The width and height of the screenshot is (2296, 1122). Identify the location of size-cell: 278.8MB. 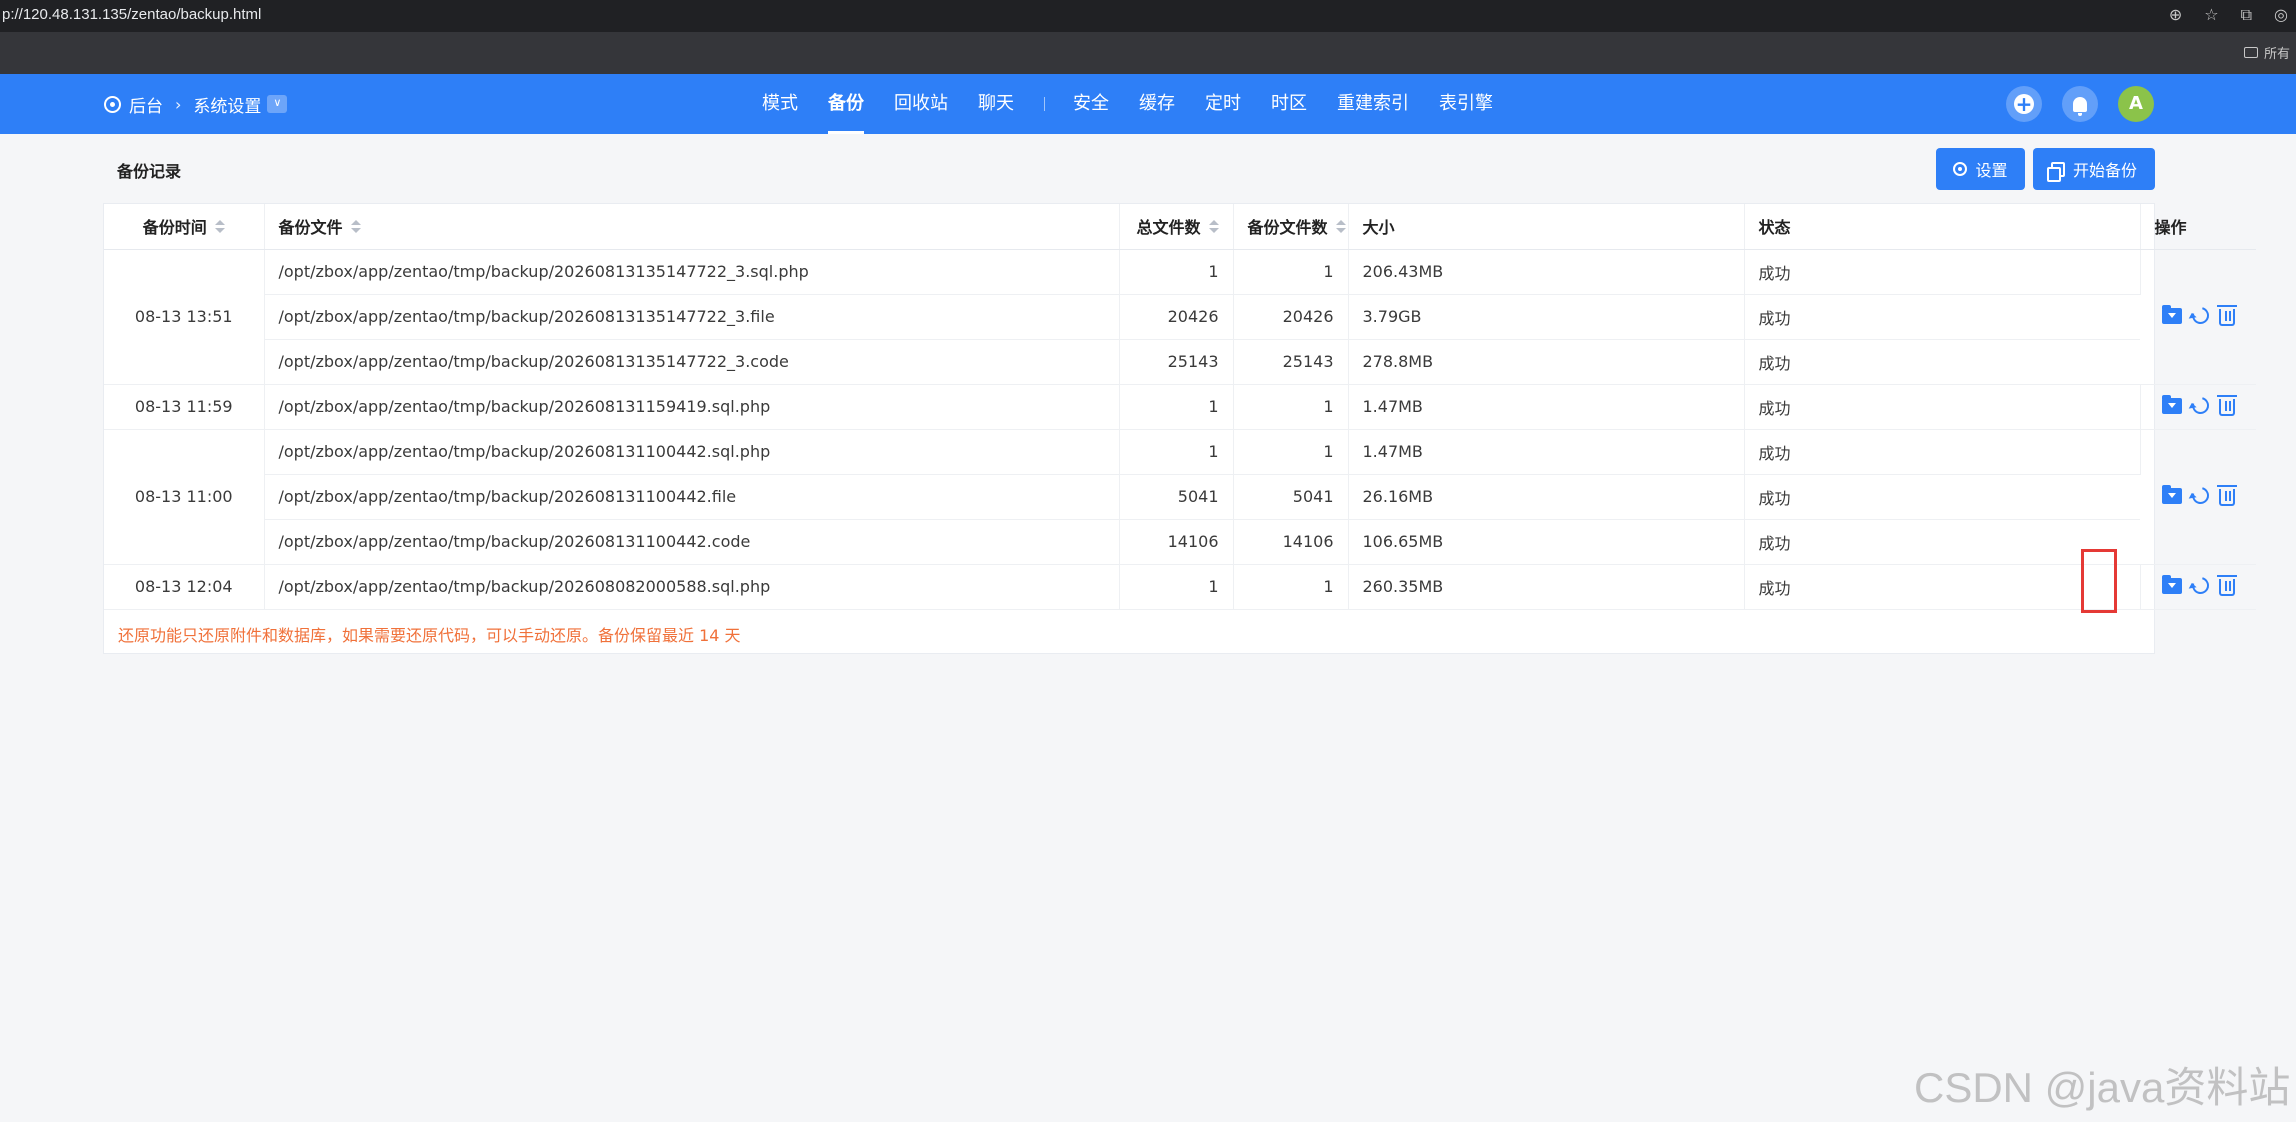
(1546, 362).